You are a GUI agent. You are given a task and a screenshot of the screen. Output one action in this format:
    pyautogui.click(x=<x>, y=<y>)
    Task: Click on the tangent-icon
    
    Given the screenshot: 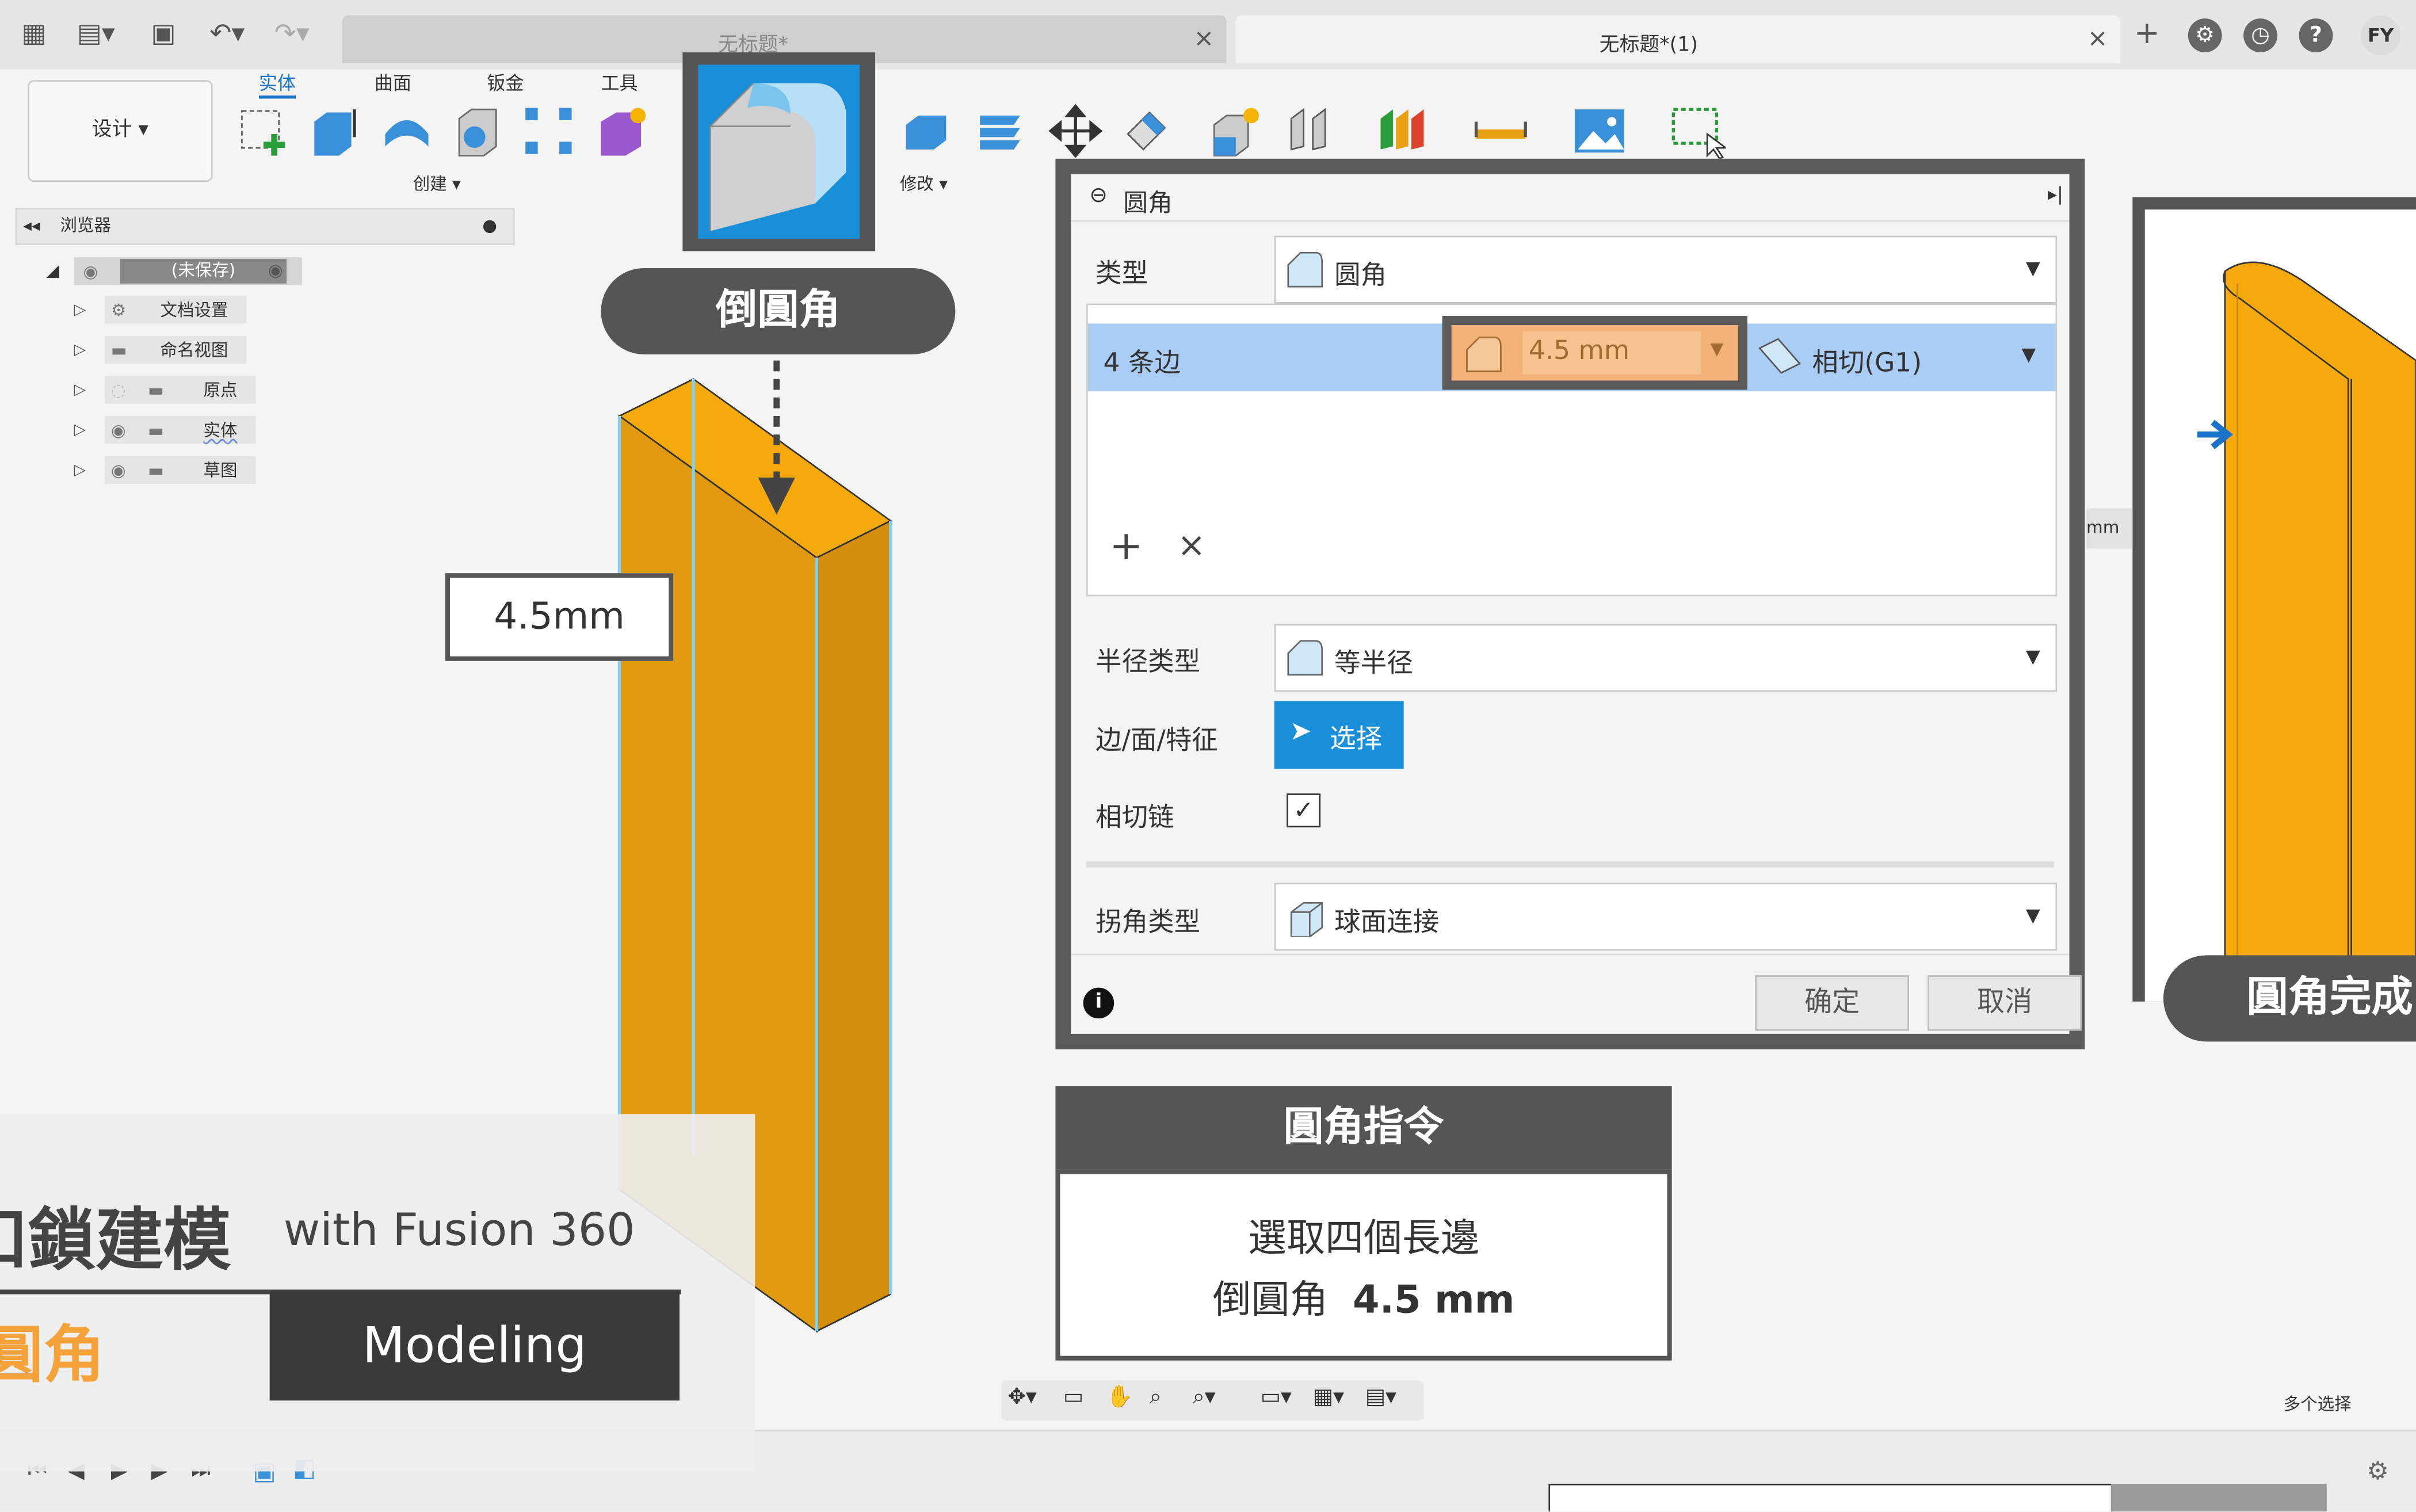 What is the action you would take?
    pyautogui.click(x=1780, y=356)
    